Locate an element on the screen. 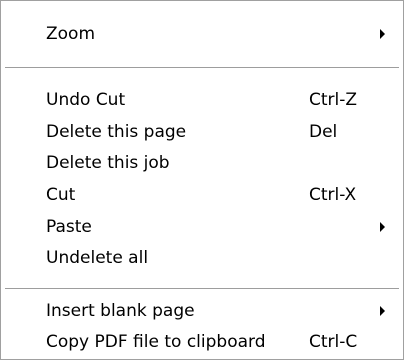 The image size is (404, 360). menu-item-paste: Paste is located at coordinates (202, 227).